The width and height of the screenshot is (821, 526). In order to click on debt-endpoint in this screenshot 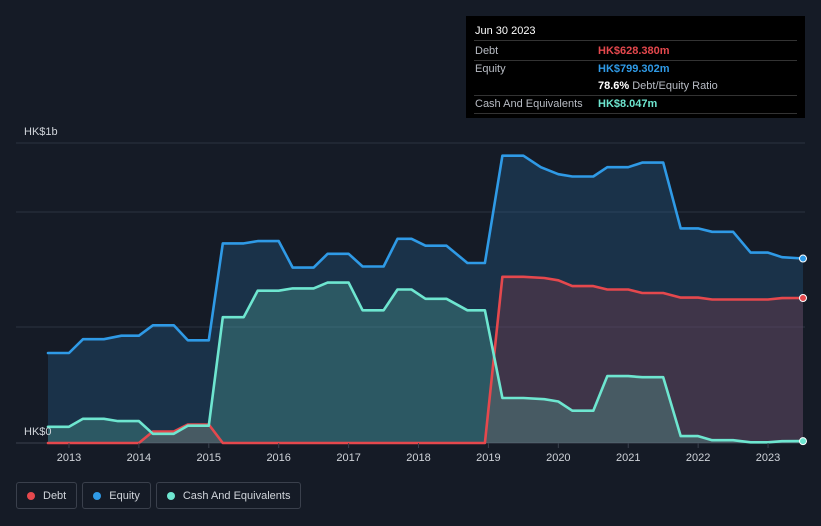, I will do `click(803, 297)`.